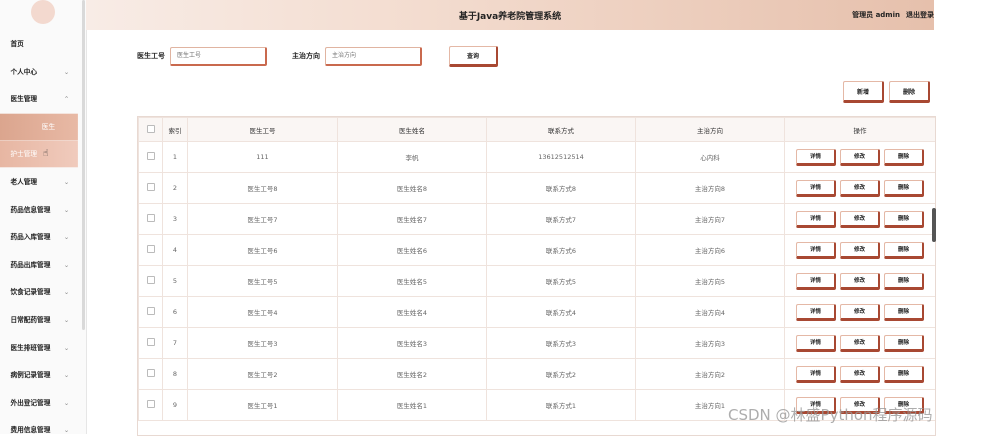 The height and width of the screenshot is (444, 990). Describe the element at coordinates (39, 71) in the screenshot. I see `sidebar-item: 个人中心 ⌄` at that location.